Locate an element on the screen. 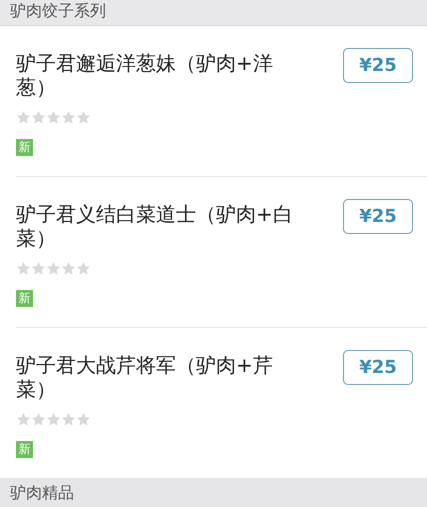  section-title: 驴肉精品 is located at coordinates (42, 493).